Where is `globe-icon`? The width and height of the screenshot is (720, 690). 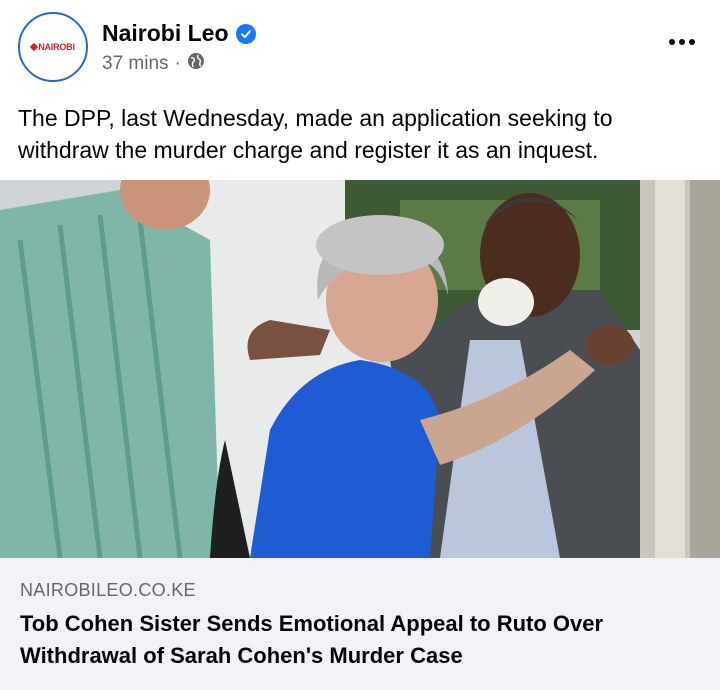 globe-icon is located at coordinates (196, 64).